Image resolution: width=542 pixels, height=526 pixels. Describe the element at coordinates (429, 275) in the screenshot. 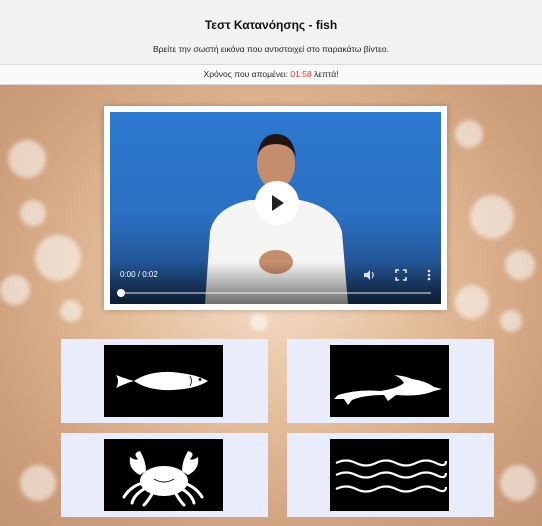

I see `more-options-icon` at that location.